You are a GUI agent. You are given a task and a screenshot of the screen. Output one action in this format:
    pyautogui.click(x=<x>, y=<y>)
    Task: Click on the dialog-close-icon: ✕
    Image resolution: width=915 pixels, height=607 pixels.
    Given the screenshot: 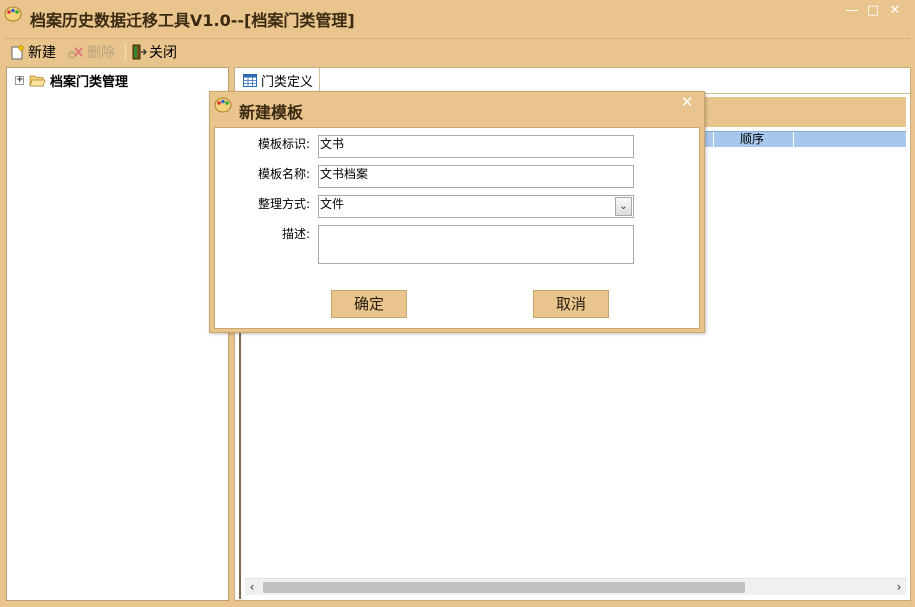 What is the action you would take?
    pyautogui.click(x=687, y=102)
    